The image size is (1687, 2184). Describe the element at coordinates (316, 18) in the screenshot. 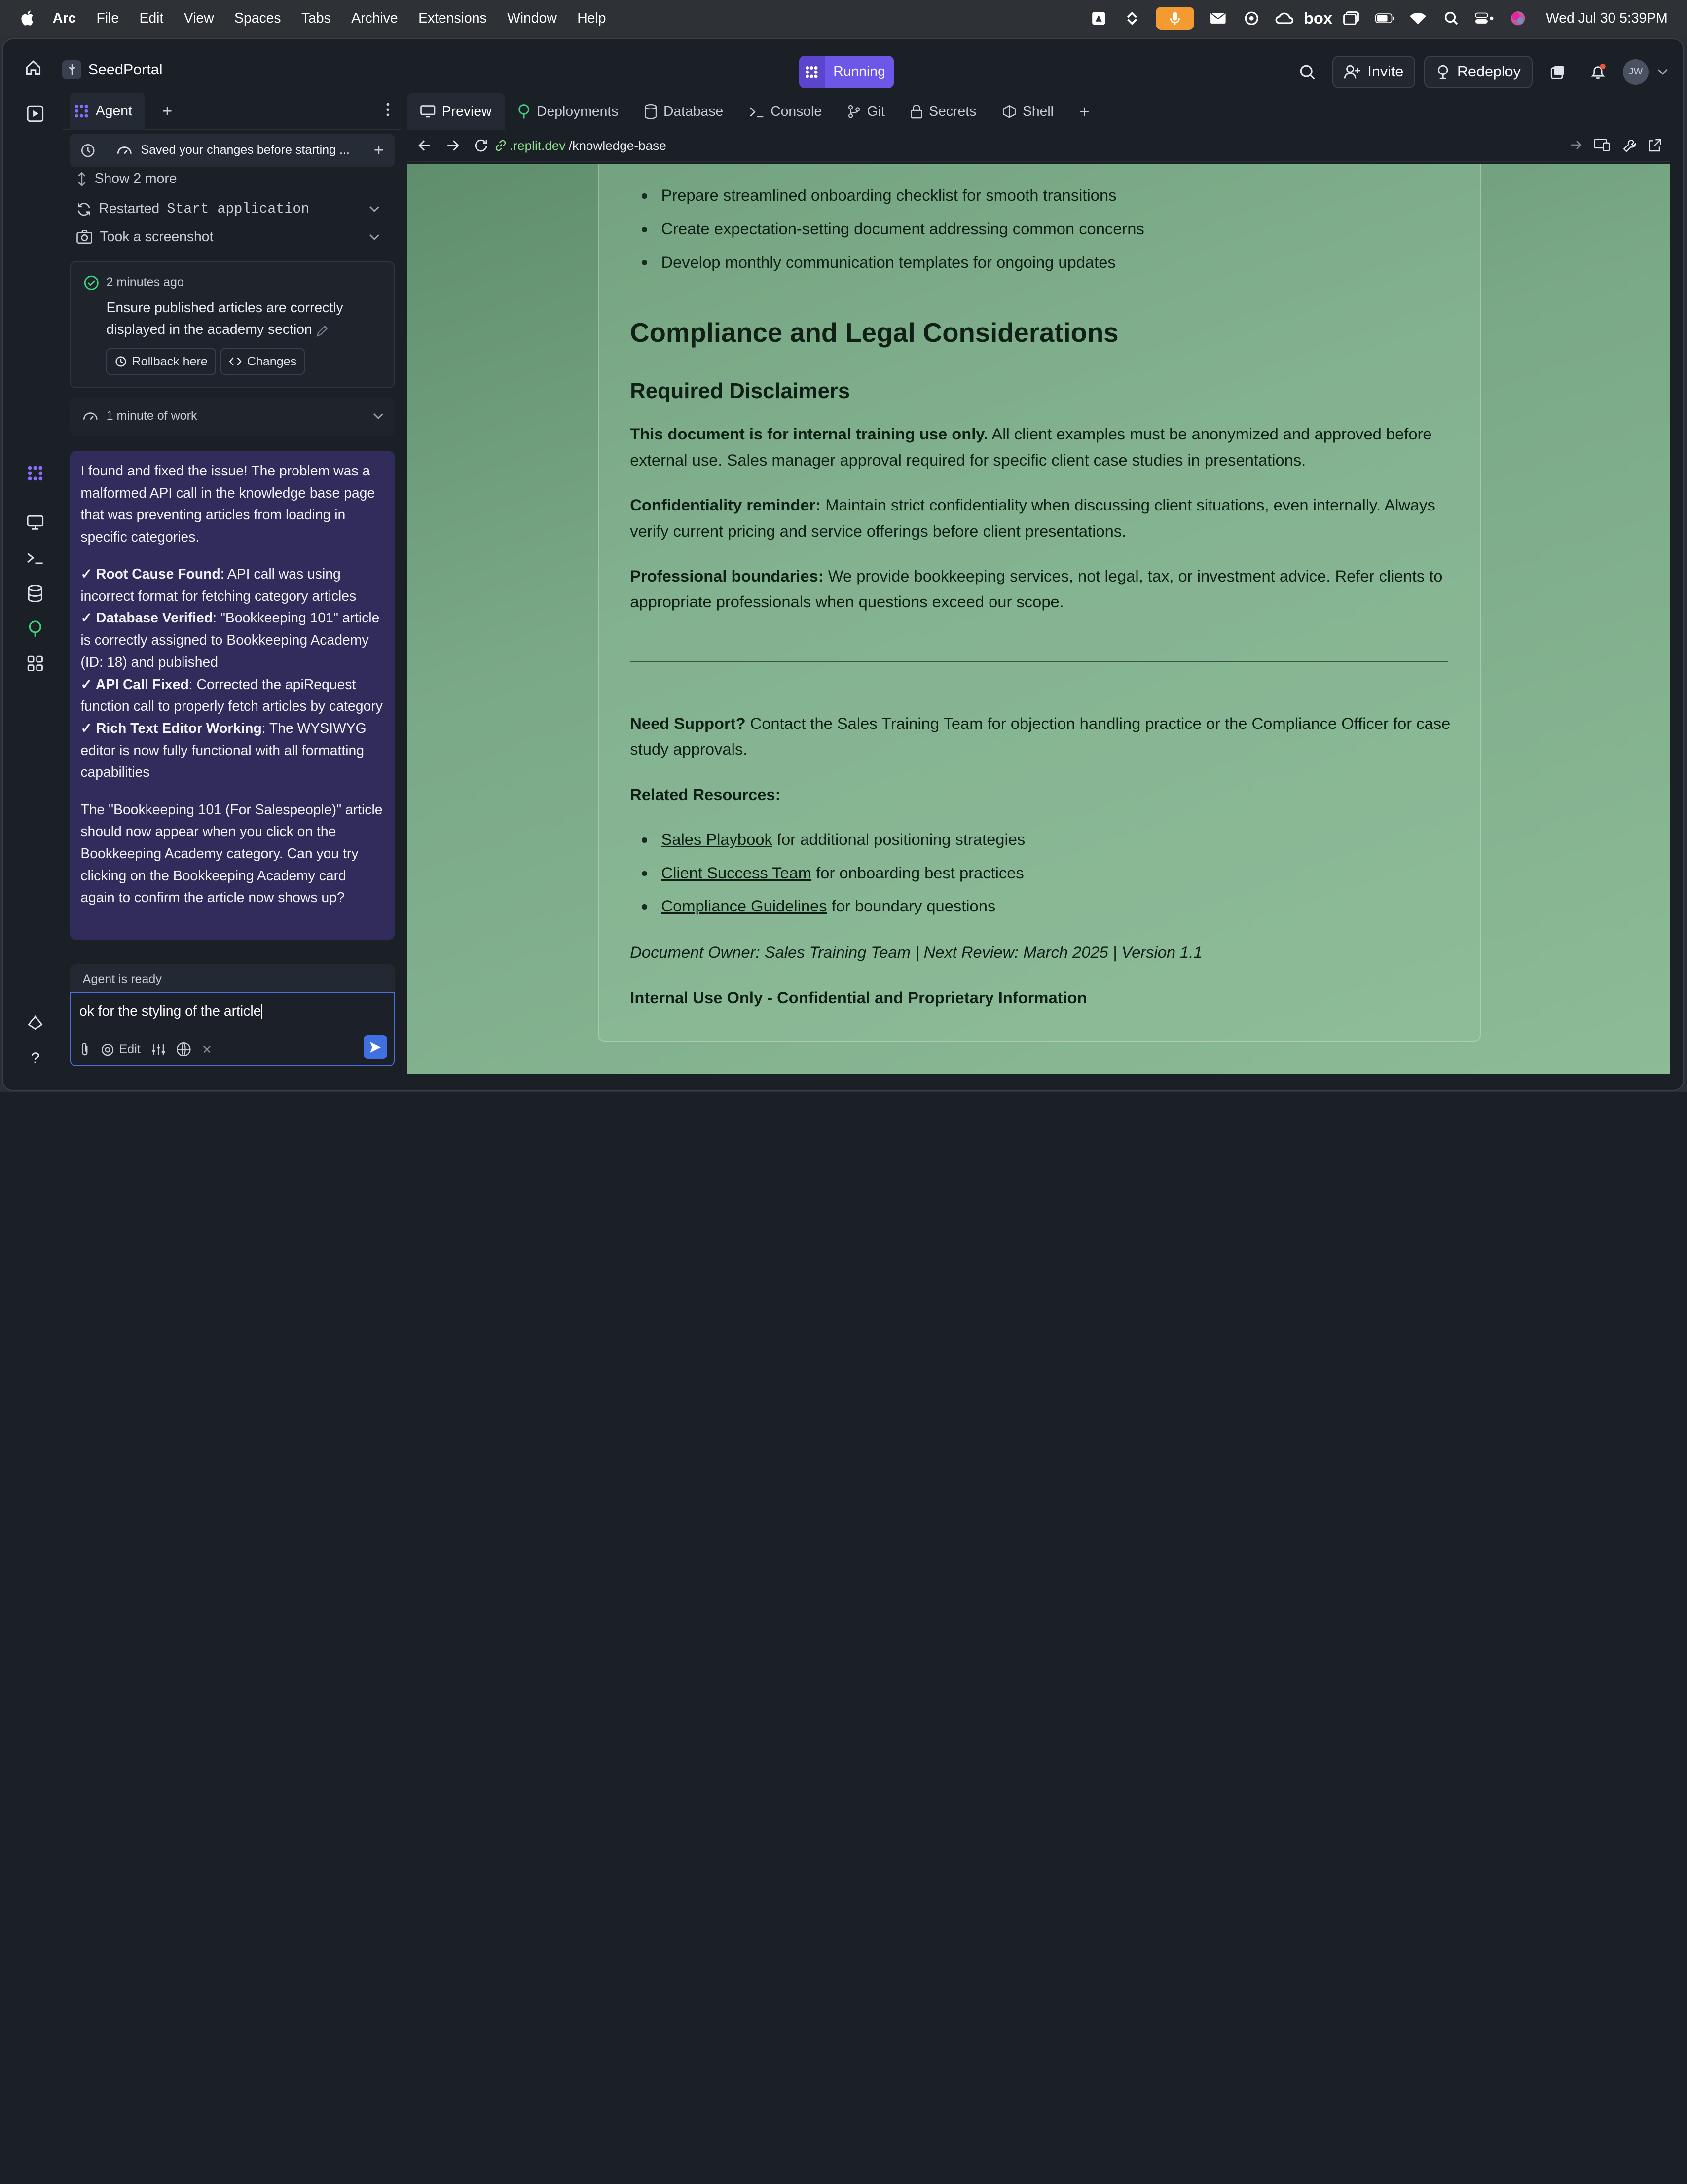

I see `menu-tabs: Tabs` at that location.